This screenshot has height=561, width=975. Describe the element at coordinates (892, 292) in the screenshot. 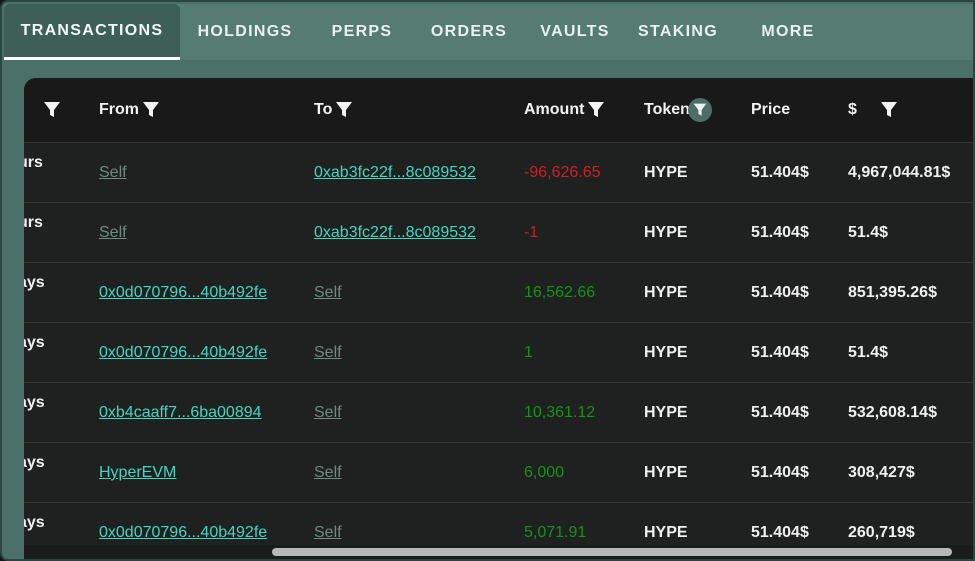

I see `usd-cell: 851,395.26$` at that location.